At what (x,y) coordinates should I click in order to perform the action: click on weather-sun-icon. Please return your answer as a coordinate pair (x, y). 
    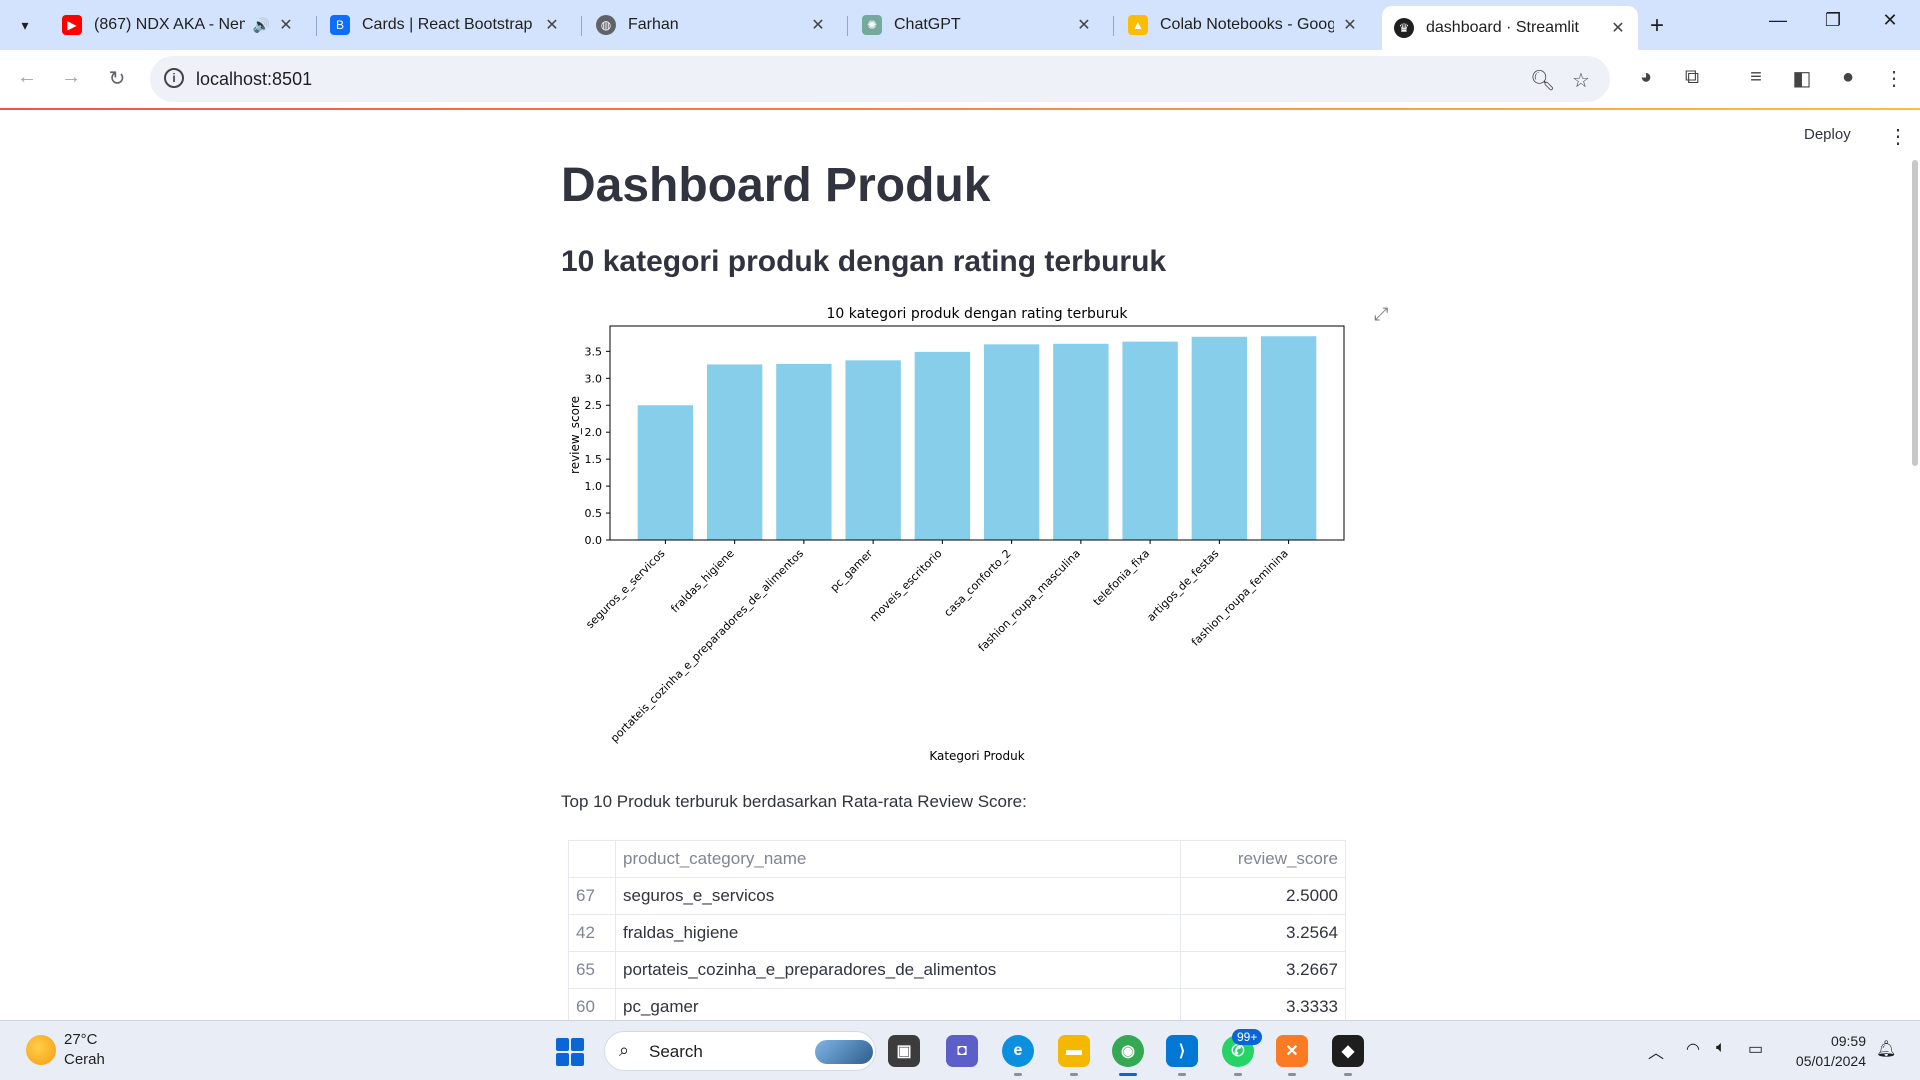
    Looking at the image, I should click on (41, 1050).